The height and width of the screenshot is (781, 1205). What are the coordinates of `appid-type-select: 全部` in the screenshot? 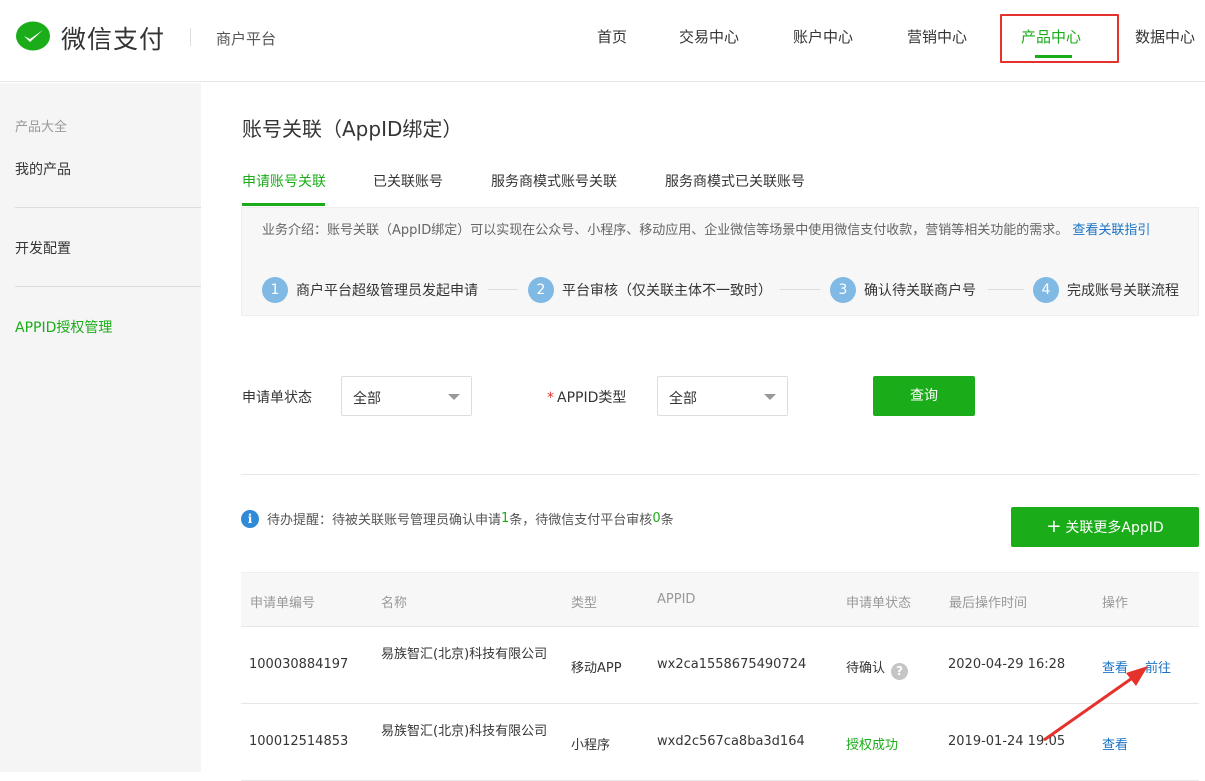 It's located at (722, 396).